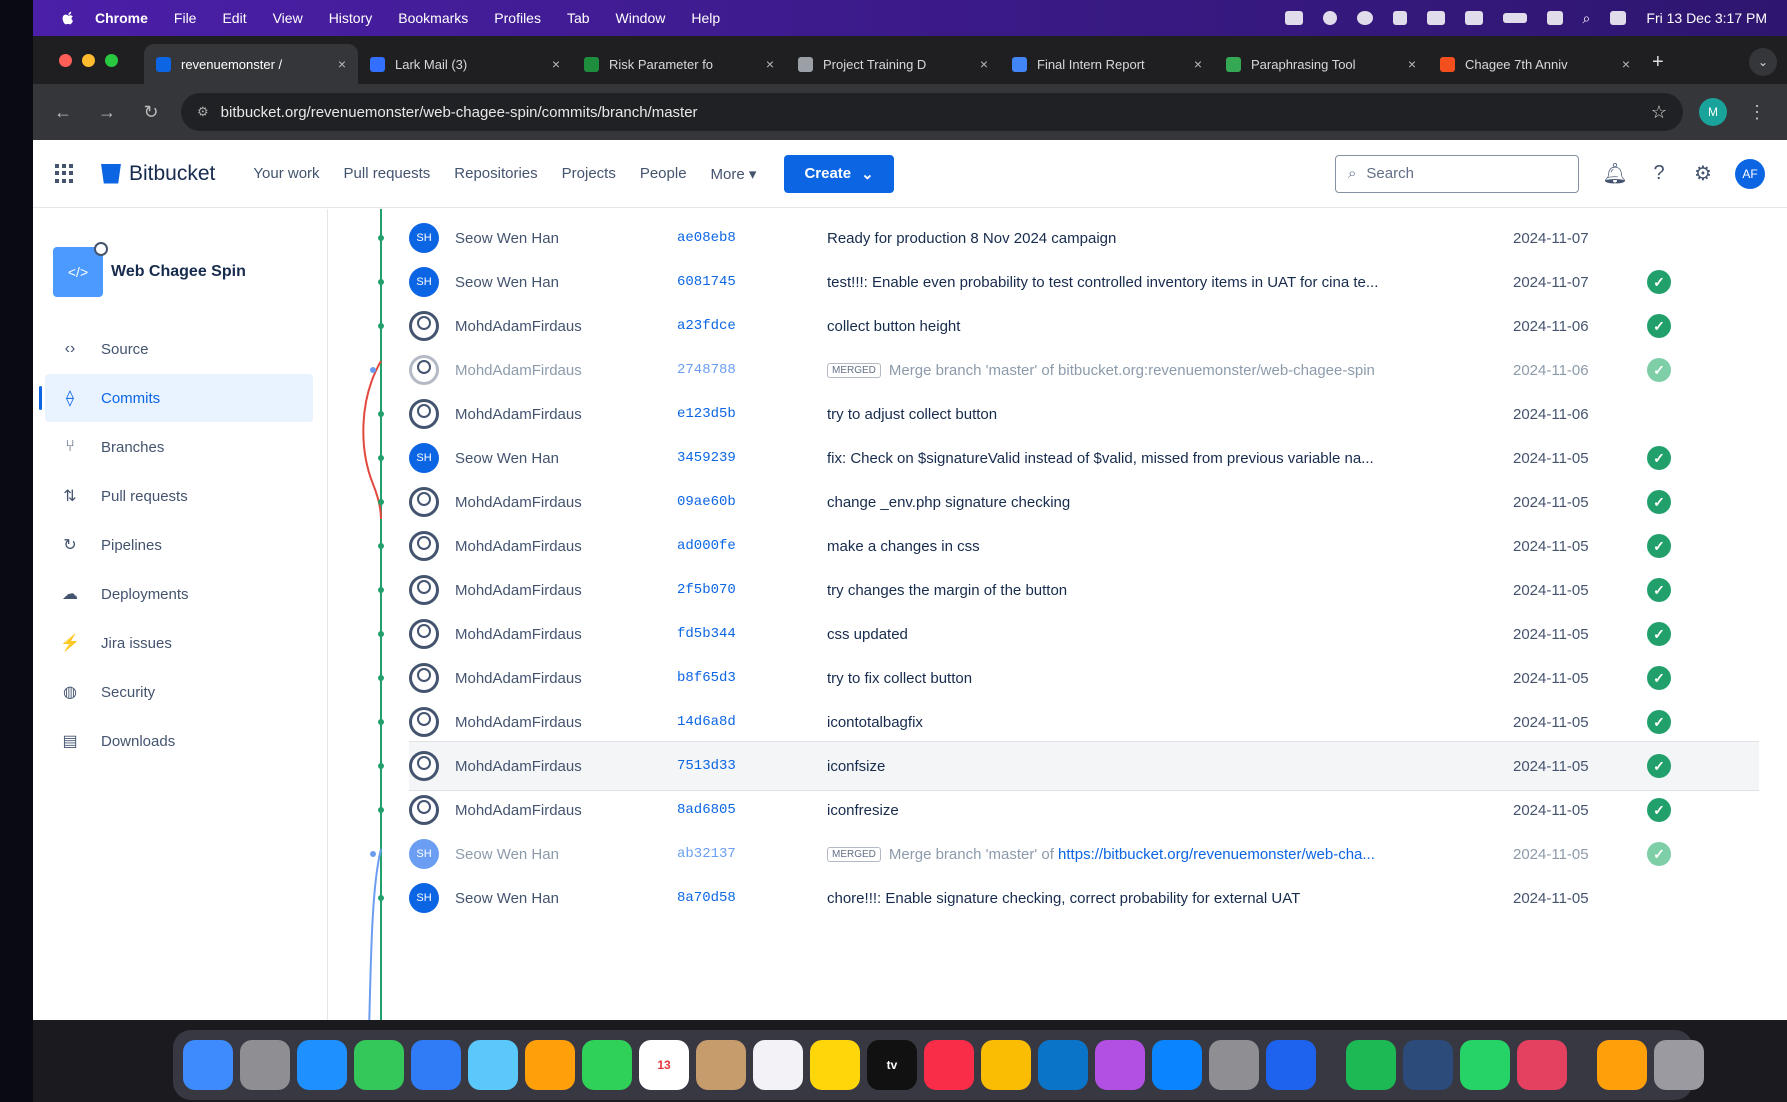 This screenshot has width=1787, height=1102. I want to click on clock: Fri 13 Dec 3:17 PM, so click(1706, 18).